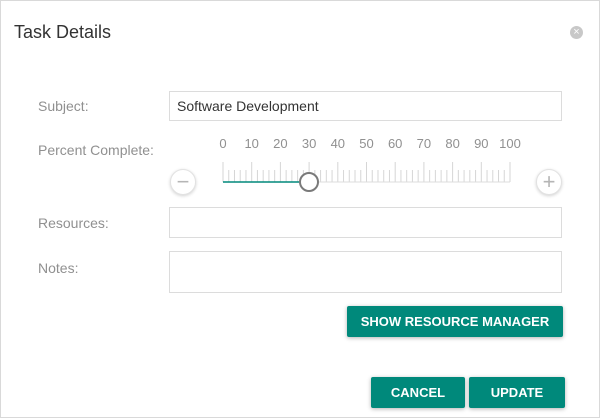 Image resolution: width=600 pixels, height=418 pixels. What do you see at coordinates (63, 106) in the screenshot?
I see `subject-label: Subject:` at bounding box center [63, 106].